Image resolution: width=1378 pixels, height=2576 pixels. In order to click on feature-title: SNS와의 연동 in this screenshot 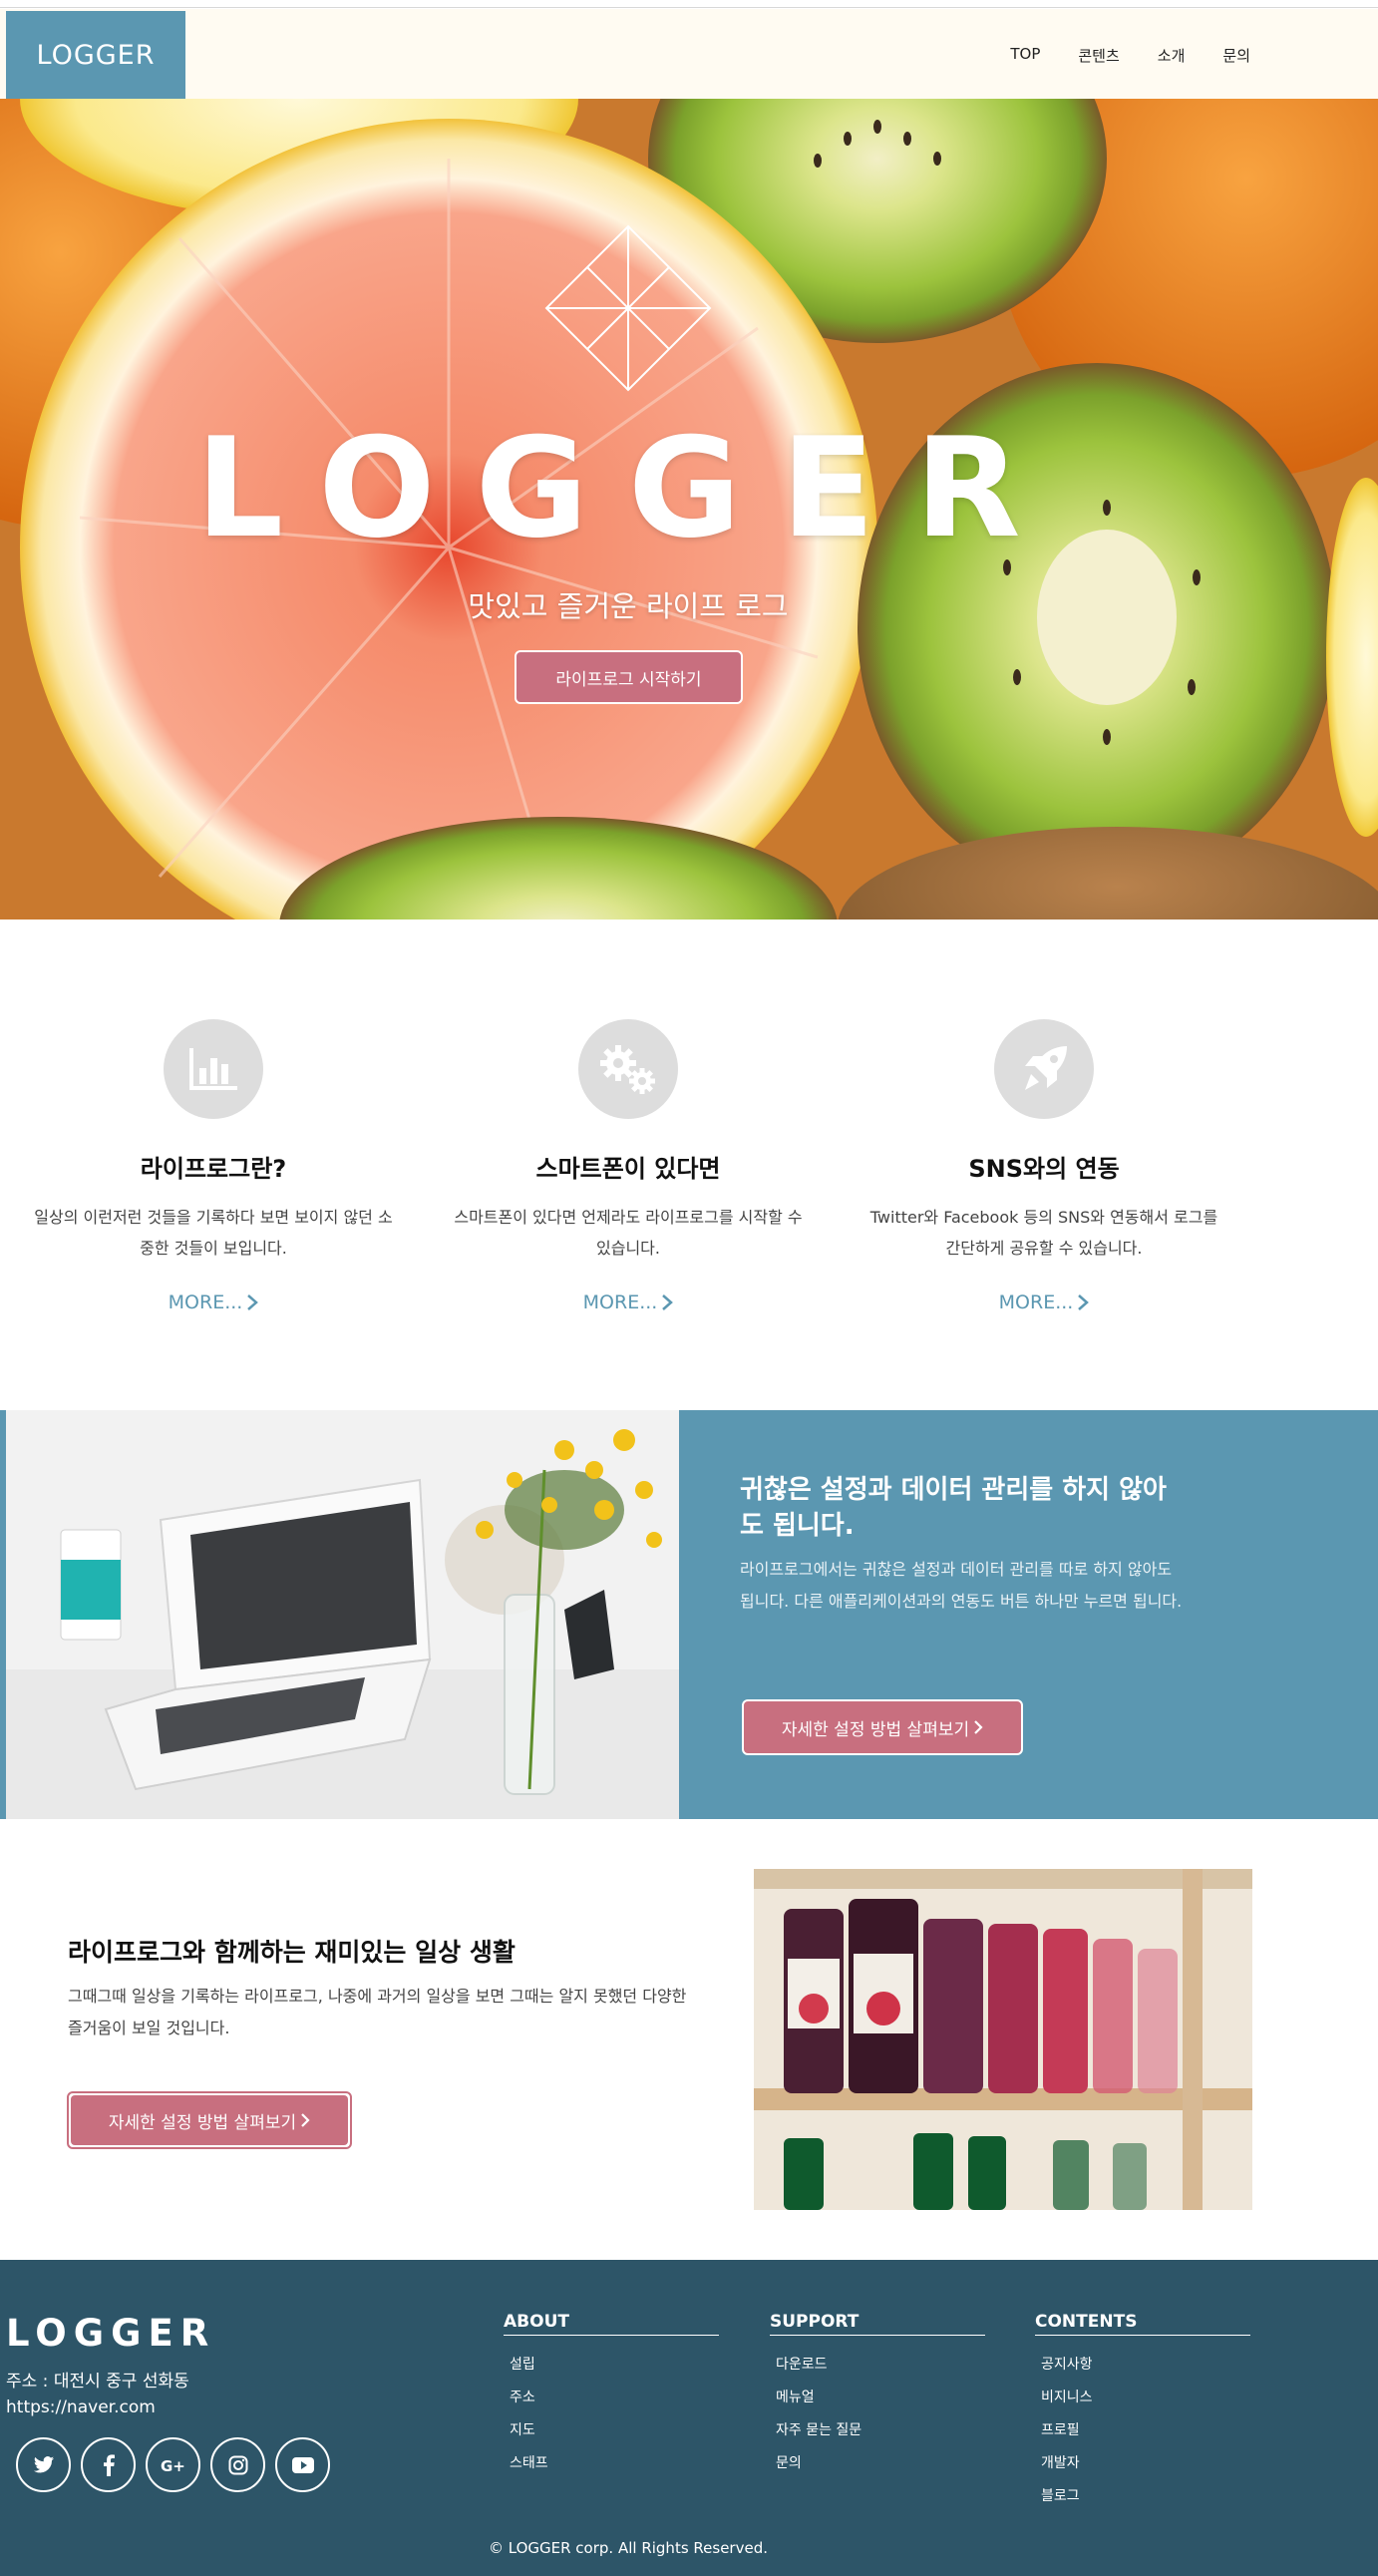, I will do `click(1044, 1169)`.